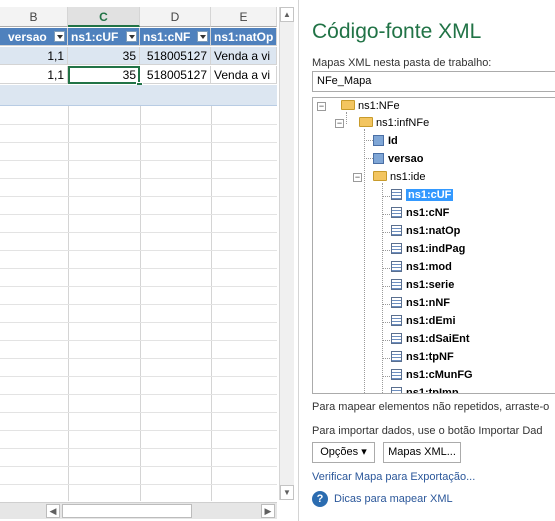 This screenshot has height=521, width=555. I want to click on options-button: Opções ▾, so click(343, 452).